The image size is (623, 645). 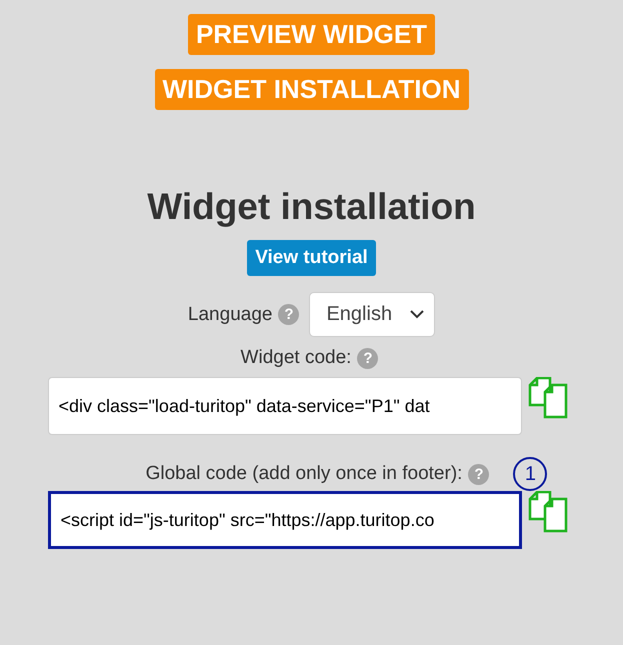 I want to click on chevron-icon, so click(x=417, y=314).